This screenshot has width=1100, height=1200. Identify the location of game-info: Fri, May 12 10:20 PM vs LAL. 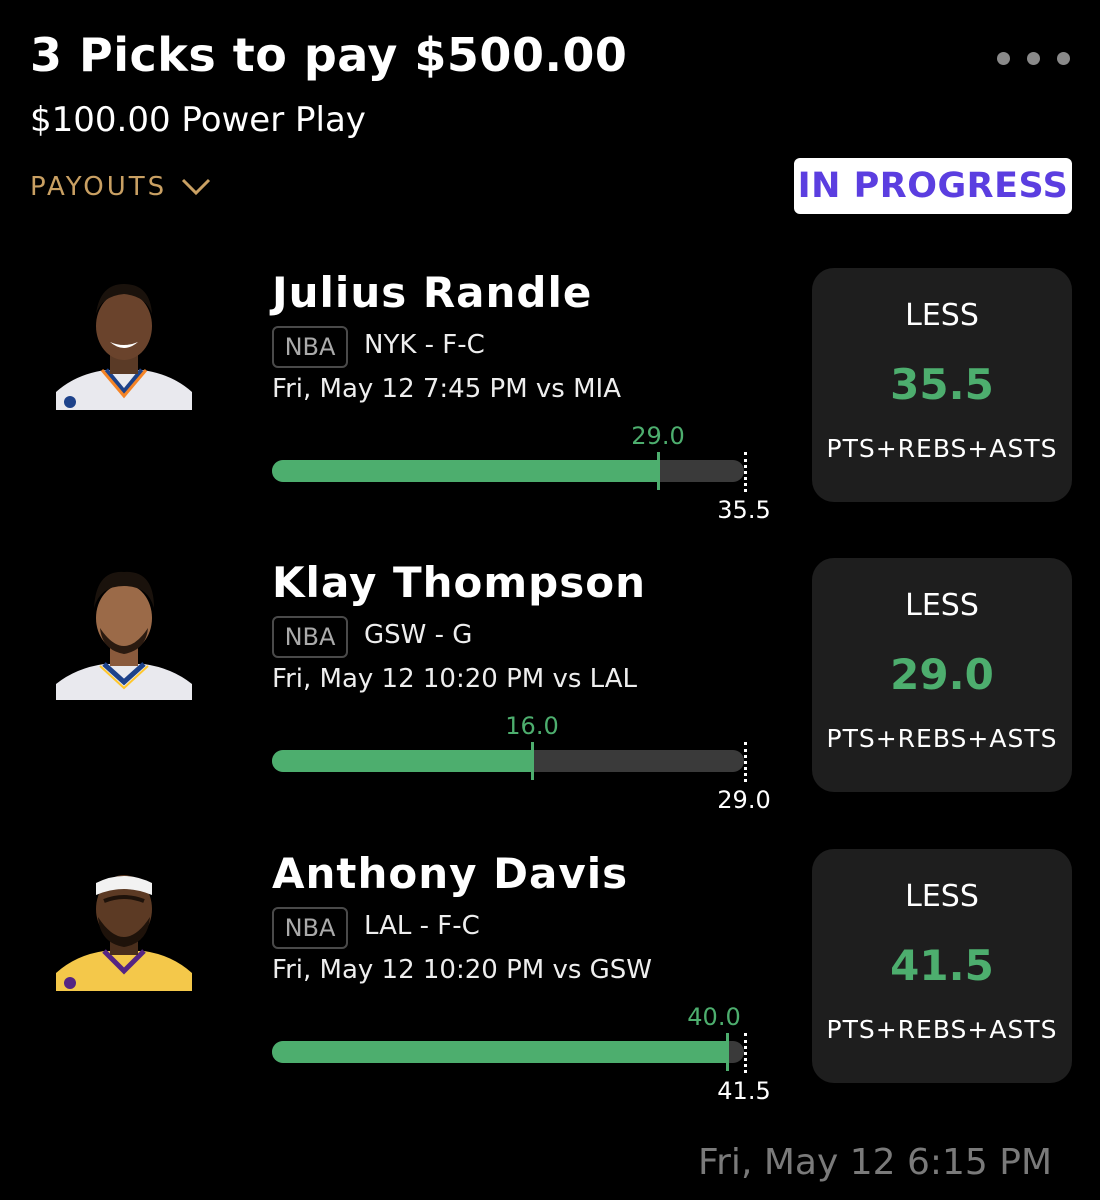
(454, 679).